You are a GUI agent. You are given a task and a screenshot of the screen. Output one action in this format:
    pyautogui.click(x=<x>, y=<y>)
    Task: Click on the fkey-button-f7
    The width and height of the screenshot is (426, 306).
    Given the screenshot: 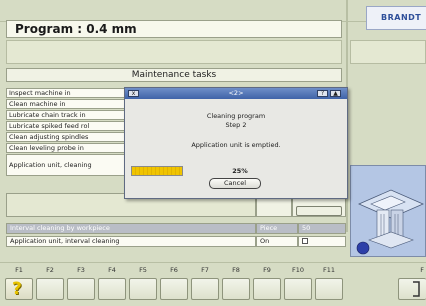 What is the action you would take?
    pyautogui.click(x=205, y=289)
    